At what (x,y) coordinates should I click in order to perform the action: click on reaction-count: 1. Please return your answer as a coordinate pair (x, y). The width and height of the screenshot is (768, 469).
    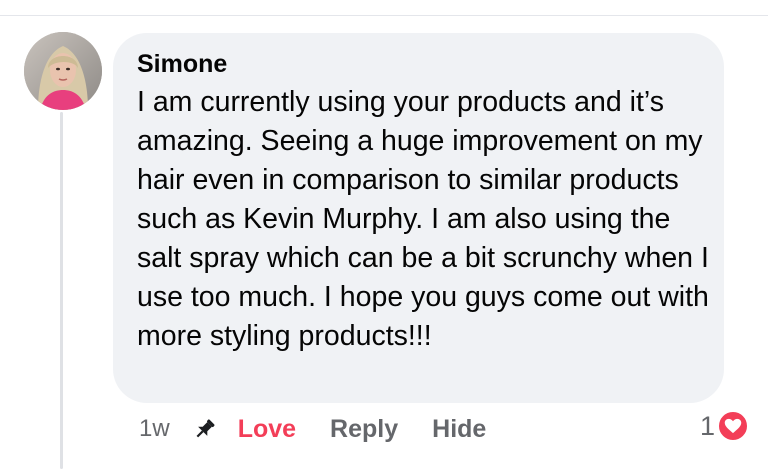
    Looking at the image, I should click on (708, 425).